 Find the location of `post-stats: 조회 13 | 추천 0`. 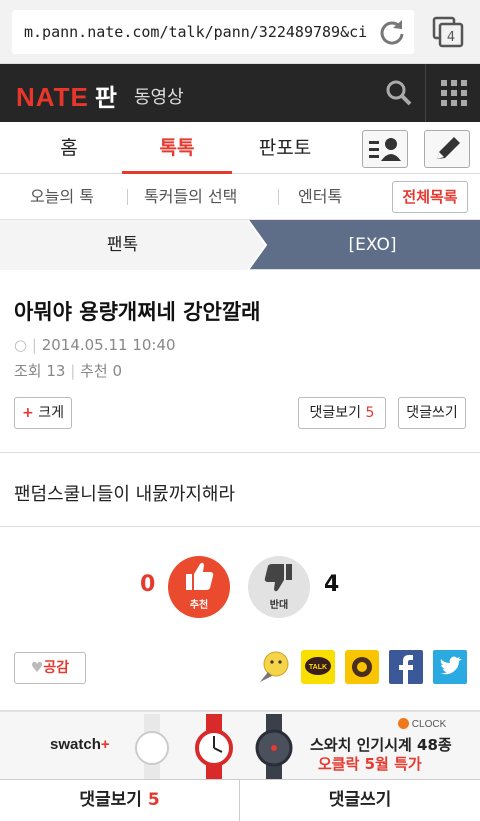

post-stats: 조회 13 | 추천 0 is located at coordinates (68, 371).